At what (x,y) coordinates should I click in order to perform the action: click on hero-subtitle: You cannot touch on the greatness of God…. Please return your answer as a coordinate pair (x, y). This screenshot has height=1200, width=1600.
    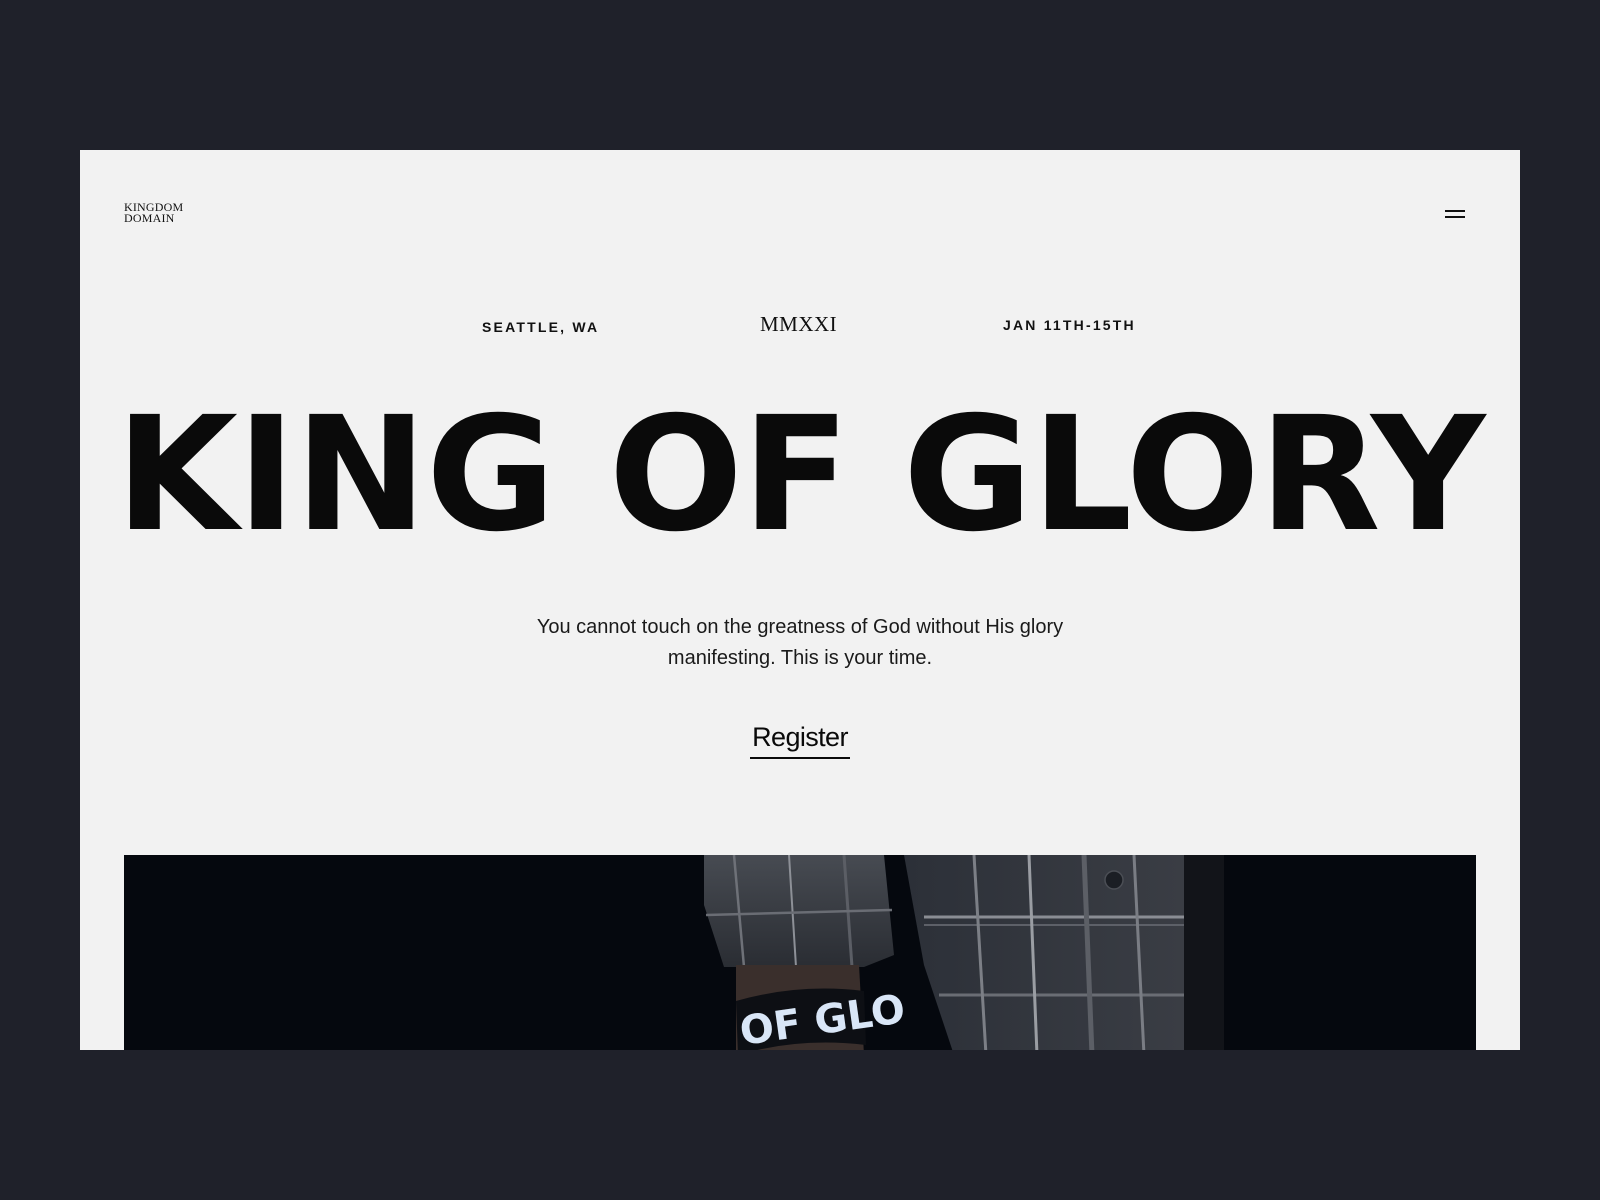
    Looking at the image, I should click on (800, 642).